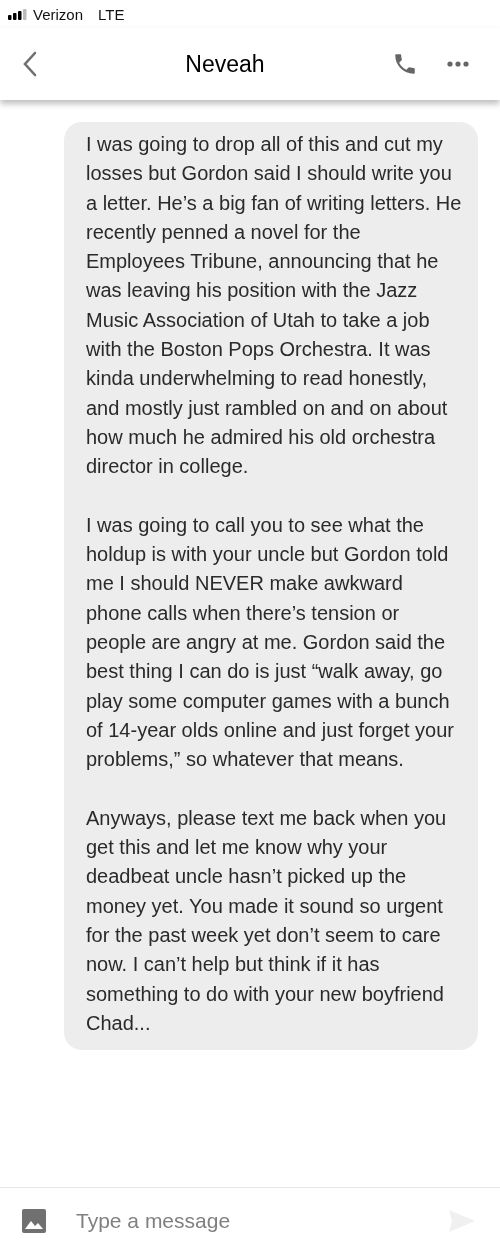  What do you see at coordinates (58, 14) in the screenshot?
I see `carrier-name: Verizon` at bounding box center [58, 14].